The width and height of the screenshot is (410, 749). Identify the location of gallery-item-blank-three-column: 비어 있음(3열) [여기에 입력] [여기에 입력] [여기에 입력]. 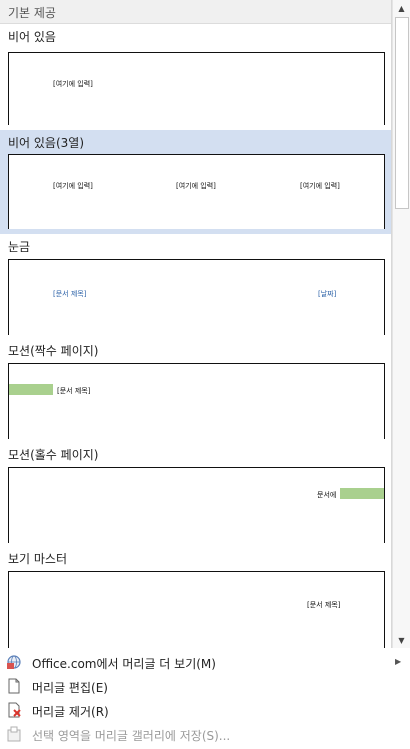
(195, 182).